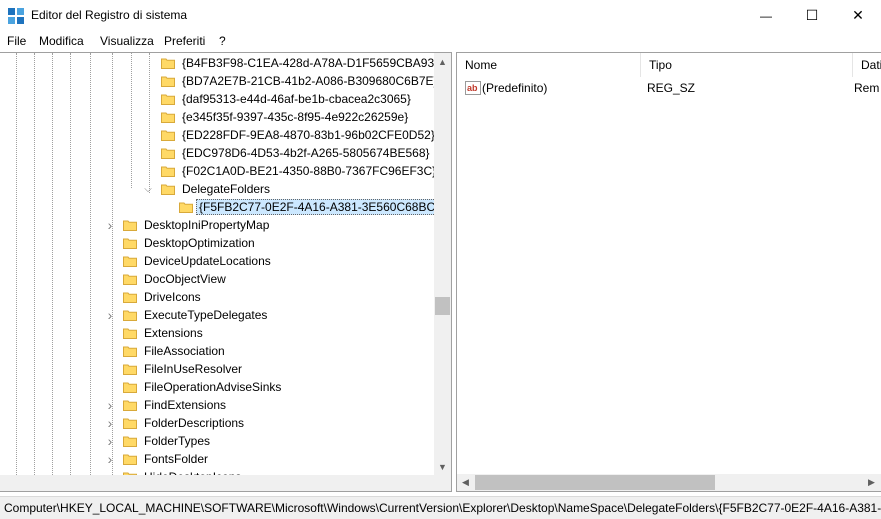 This screenshot has height=519, width=881. I want to click on tree-node-key: › DesktopIniPropertyMap, so click(217, 225).